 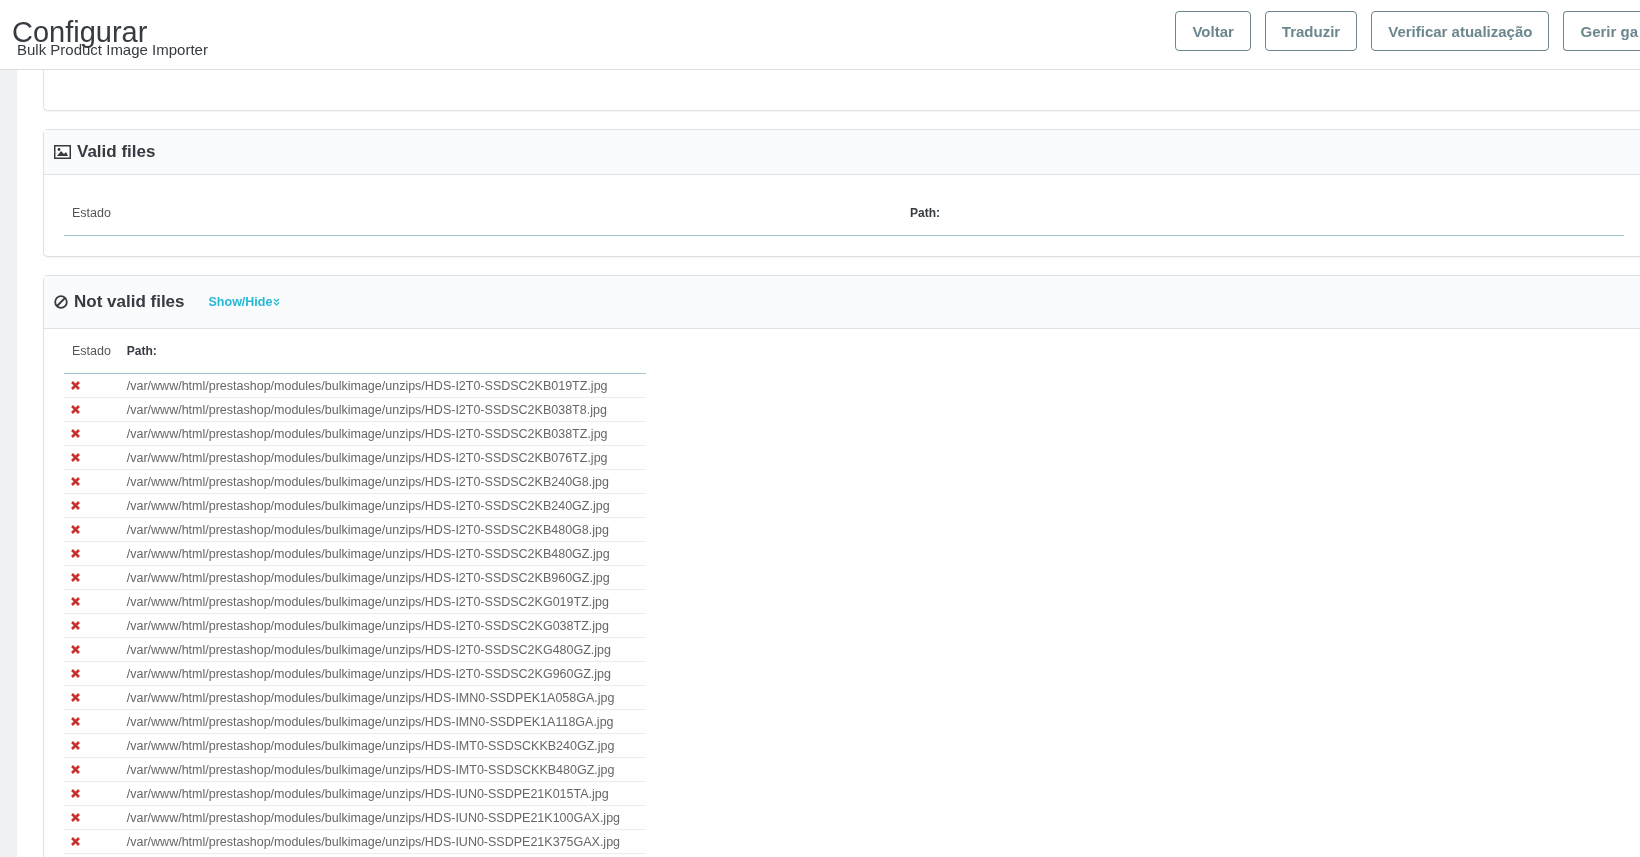 What do you see at coordinates (1601, 31) in the screenshot?
I see `toolbar-button: Gerir ga` at bounding box center [1601, 31].